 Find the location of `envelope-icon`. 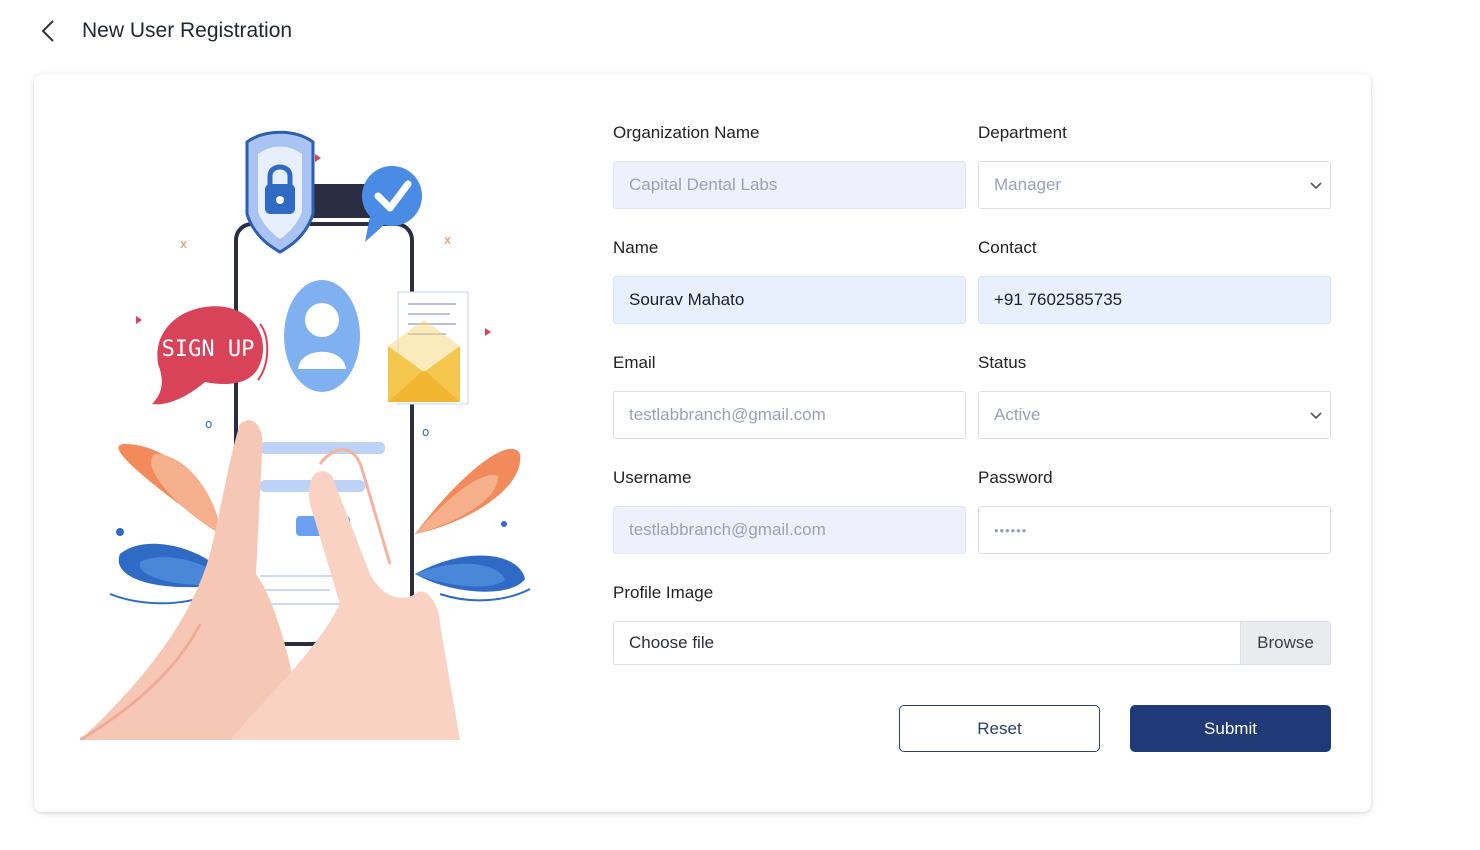

envelope-icon is located at coordinates (428, 348).